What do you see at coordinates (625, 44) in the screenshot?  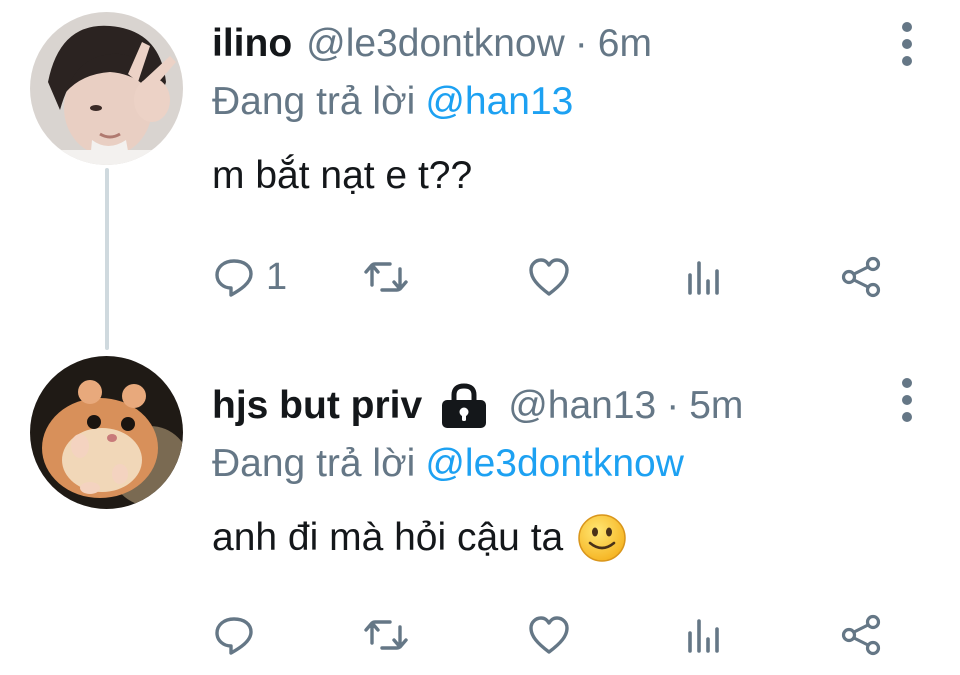 I see `timestamp: 6m` at bounding box center [625, 44].